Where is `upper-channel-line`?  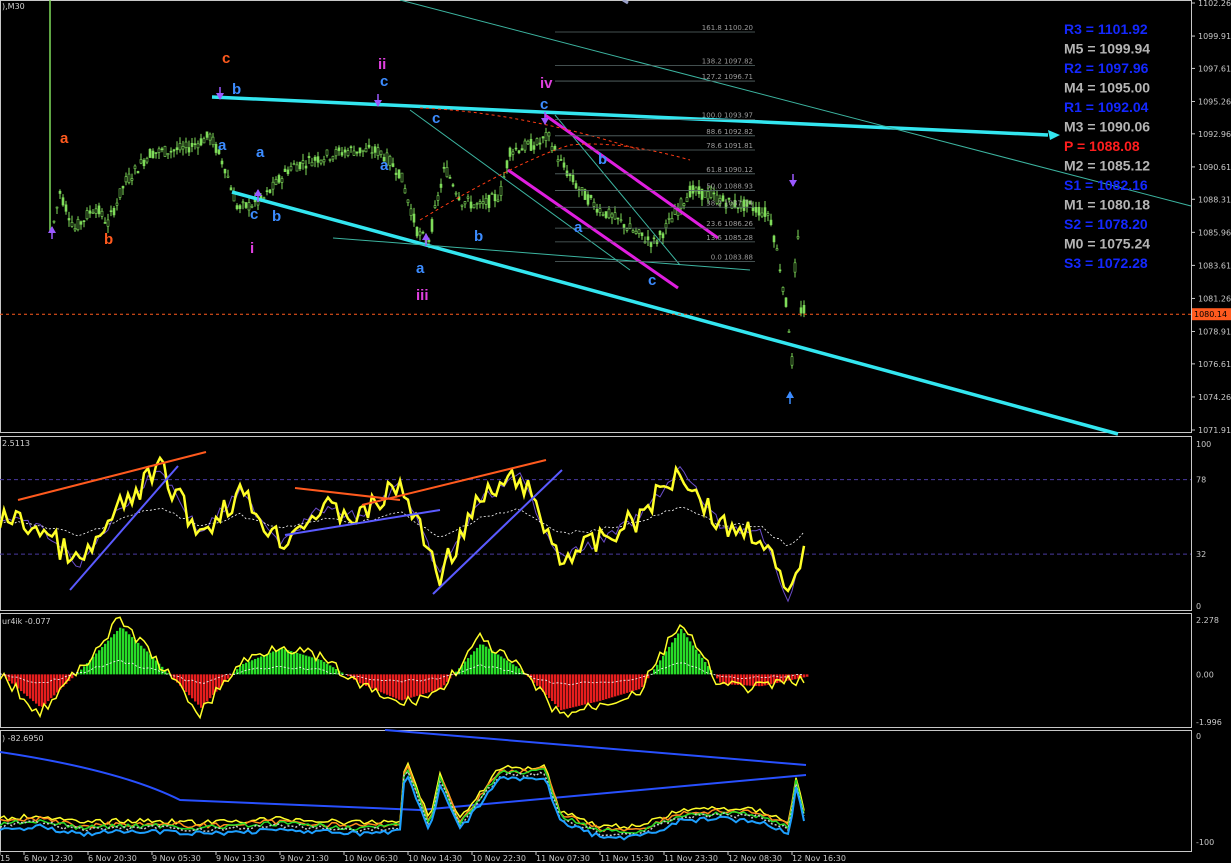
upper-channel-line is located at coordinates (630, 116).